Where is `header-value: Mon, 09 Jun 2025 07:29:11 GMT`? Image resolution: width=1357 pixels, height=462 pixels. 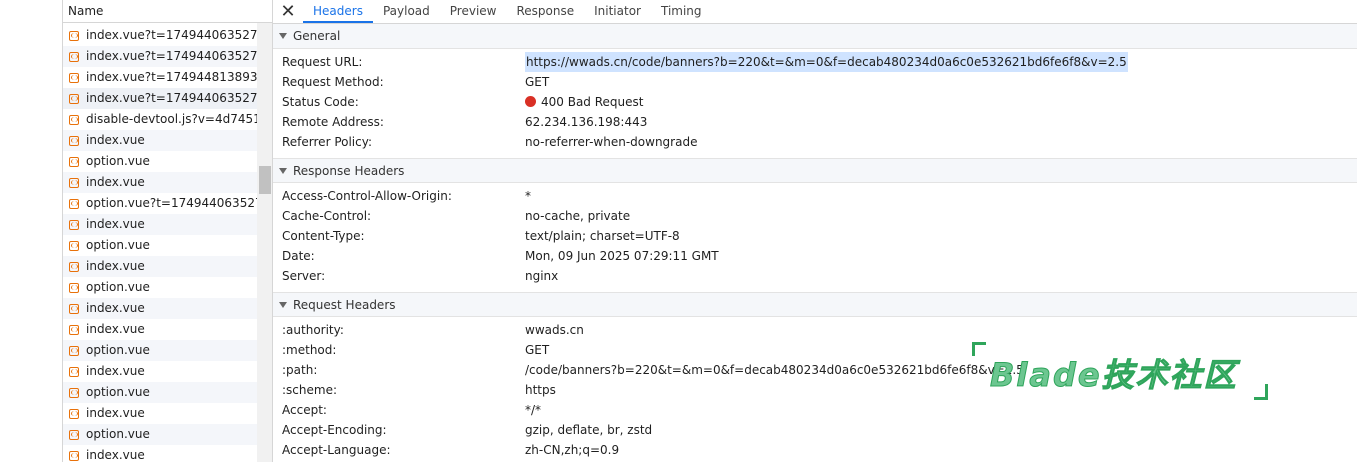
header-value: Mon, 09 Jun 2025 07:29:11 GMT is located at coordinates (622, 256).